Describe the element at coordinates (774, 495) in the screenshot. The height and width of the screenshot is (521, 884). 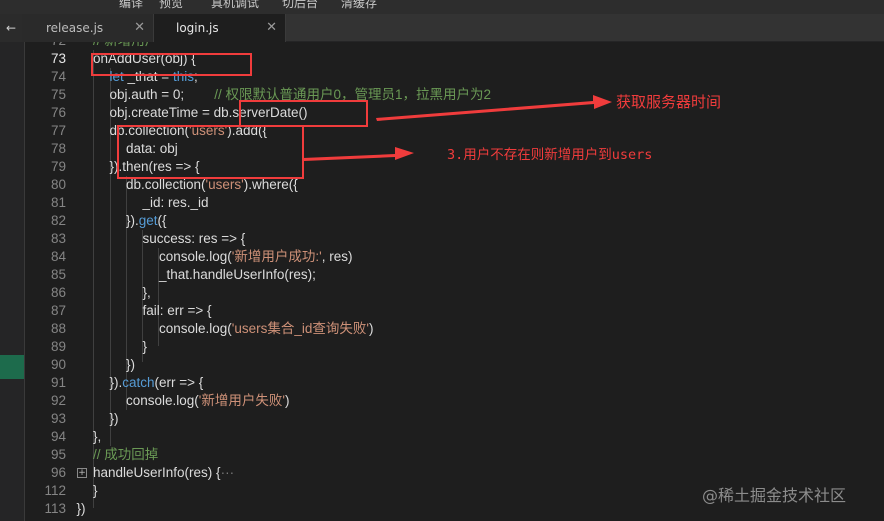
I see `watermark: @稀土掘金技术社区` at that location.